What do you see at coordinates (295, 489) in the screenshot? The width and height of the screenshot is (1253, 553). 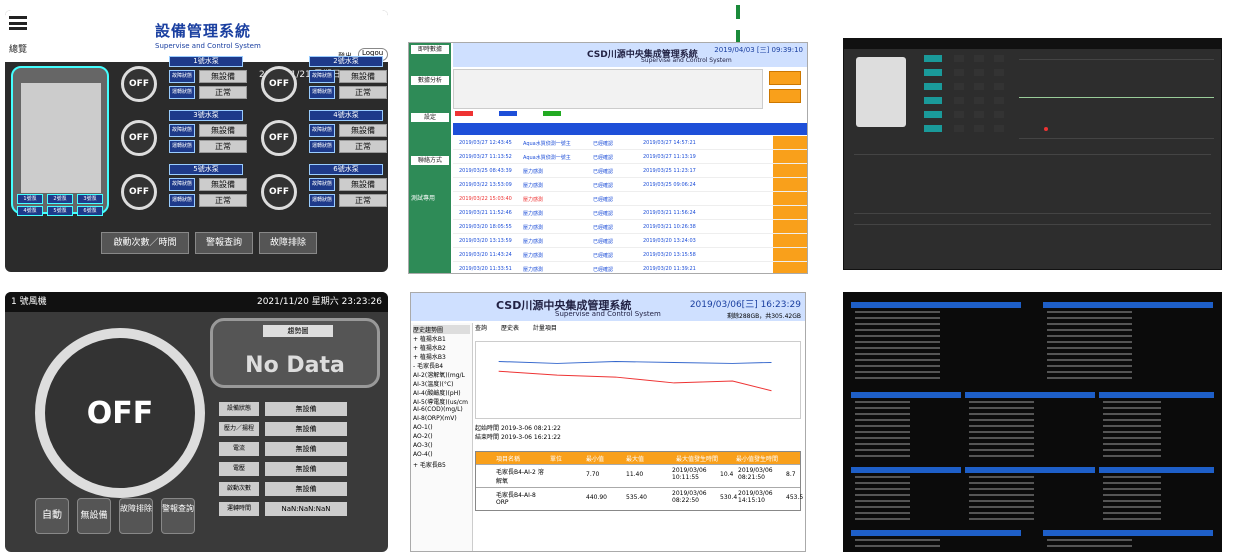 I see `info-row: 啟動次數 無設備` at bounding box center [295, 489].